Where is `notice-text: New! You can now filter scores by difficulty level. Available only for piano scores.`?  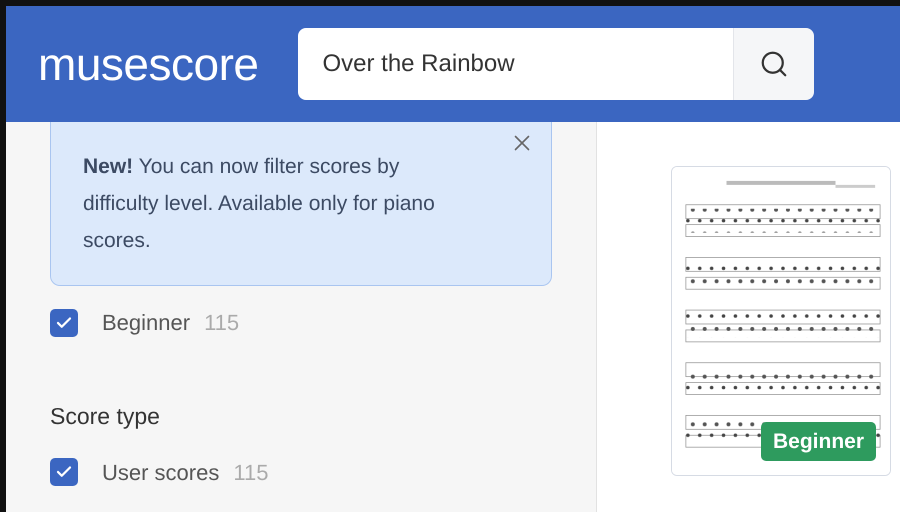 notice-text: New! You can now filter scores by difficulty level. Available only for piano scores. is located at coordinates (259, 204).